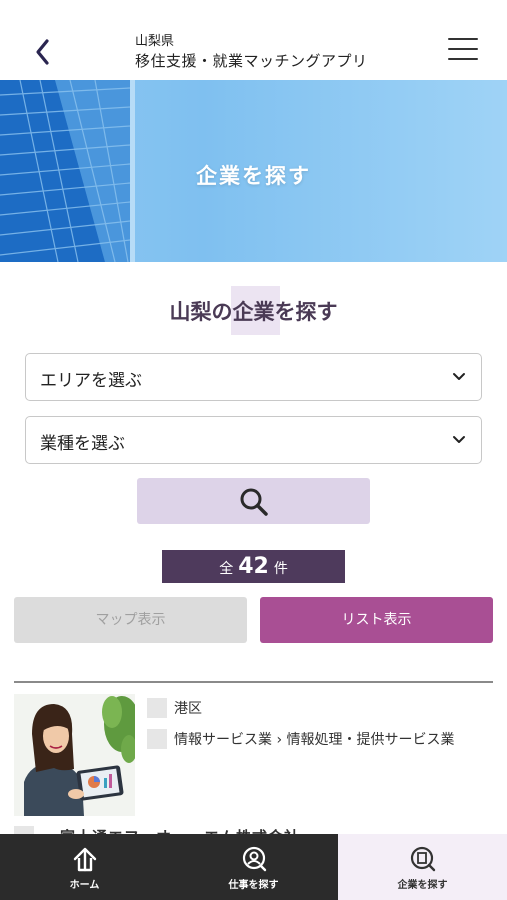 Image resolution: width=507 pixels, height=900 pixels. I want to click on company-thumbnail, so click(74, 755).